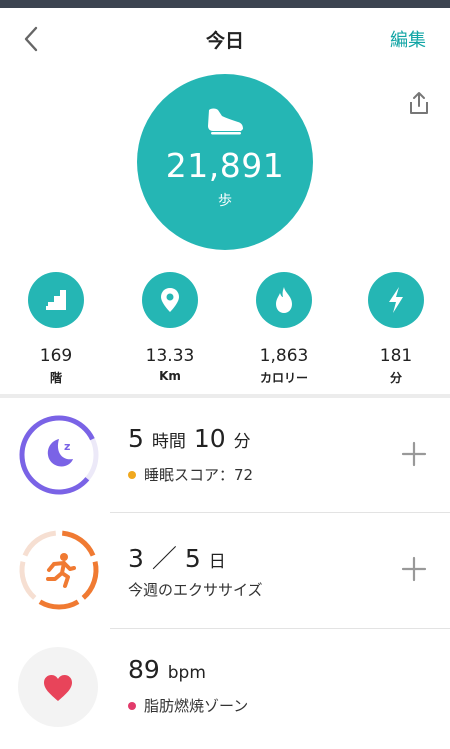 The image size is (450, 749). What do you see at coordinates (284, 300) in the screenshot?
I see `flame-icon` at bounding box center [284, 300].